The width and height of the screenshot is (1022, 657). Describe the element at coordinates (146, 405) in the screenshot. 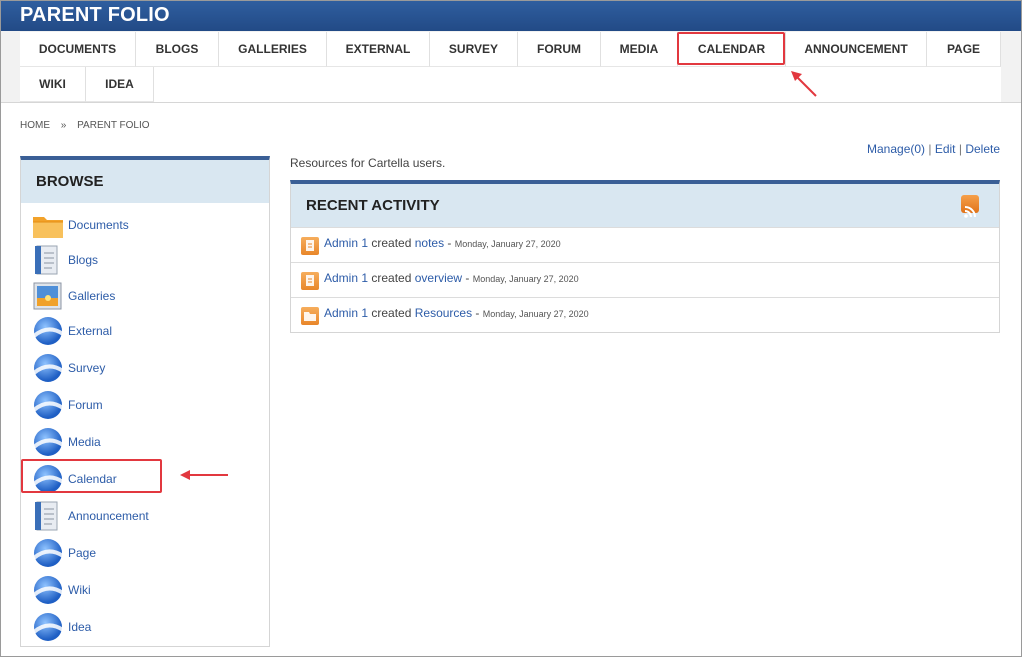

I see `browse-item-forum: Forum` at that location.